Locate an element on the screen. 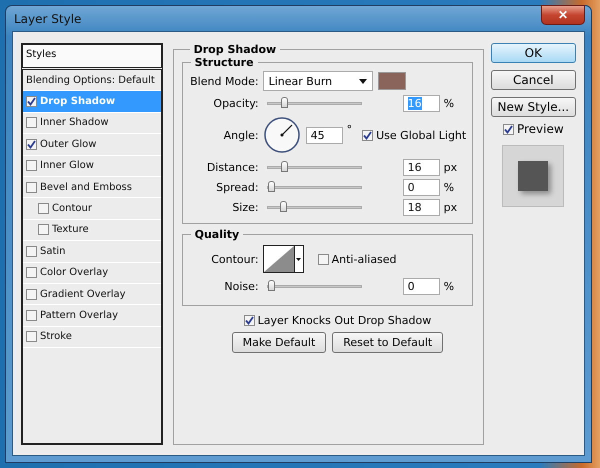 This screenshot has height=468, width=600. dialog-button: OK is located at coordinates (533, 53).